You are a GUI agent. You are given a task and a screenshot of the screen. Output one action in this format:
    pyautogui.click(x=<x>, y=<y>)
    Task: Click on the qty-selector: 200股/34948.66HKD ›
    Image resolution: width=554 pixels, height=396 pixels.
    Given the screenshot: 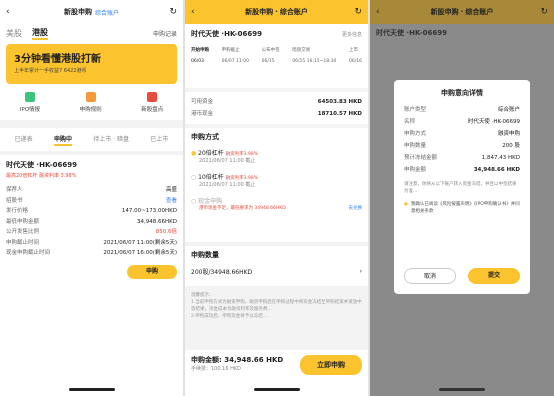 What is the action you would take?
    pyautogui.click(x=276, y=271)
    